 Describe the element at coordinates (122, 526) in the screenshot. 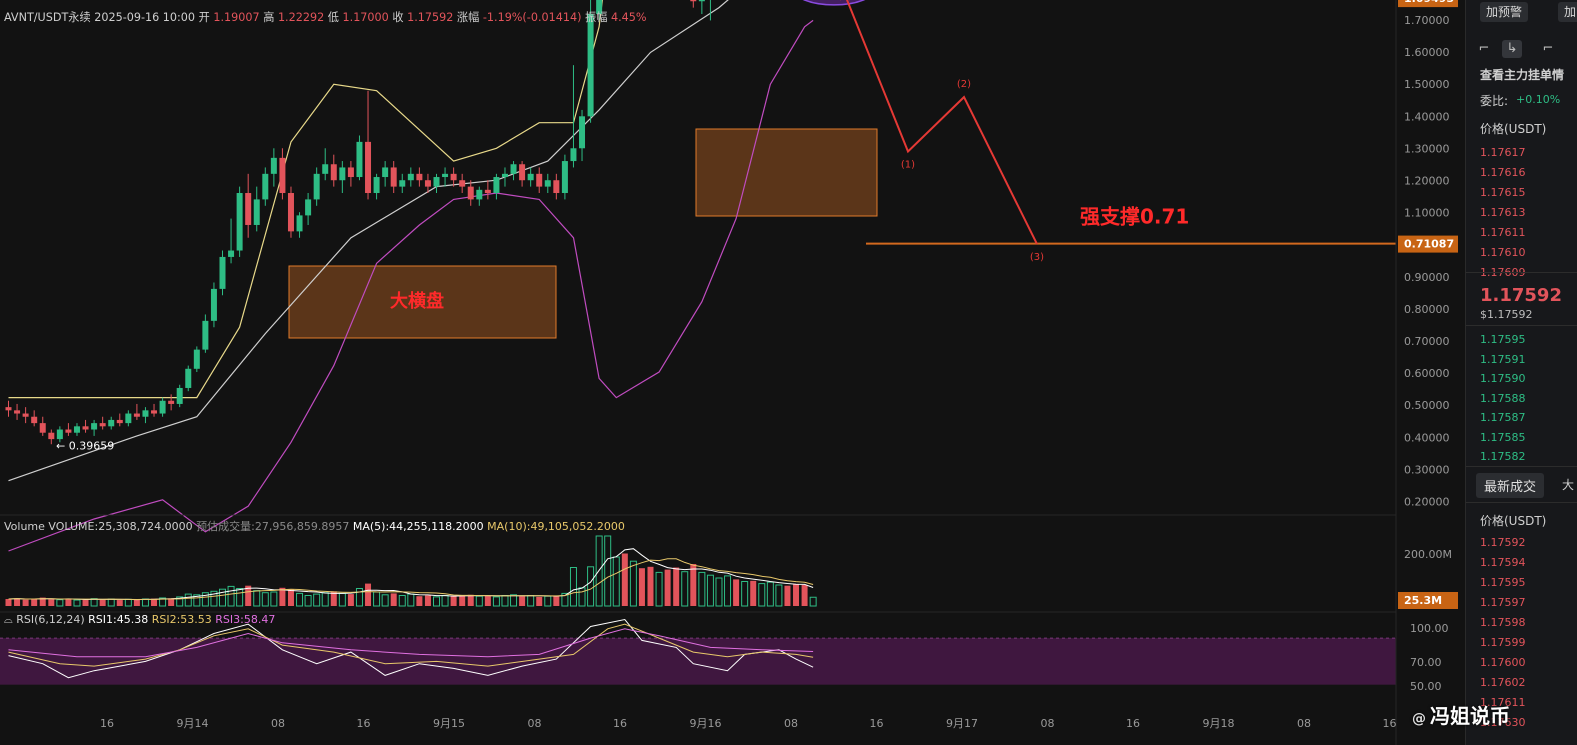

I see `volume-value: VOLUME:25,308,724.0000` at that location.